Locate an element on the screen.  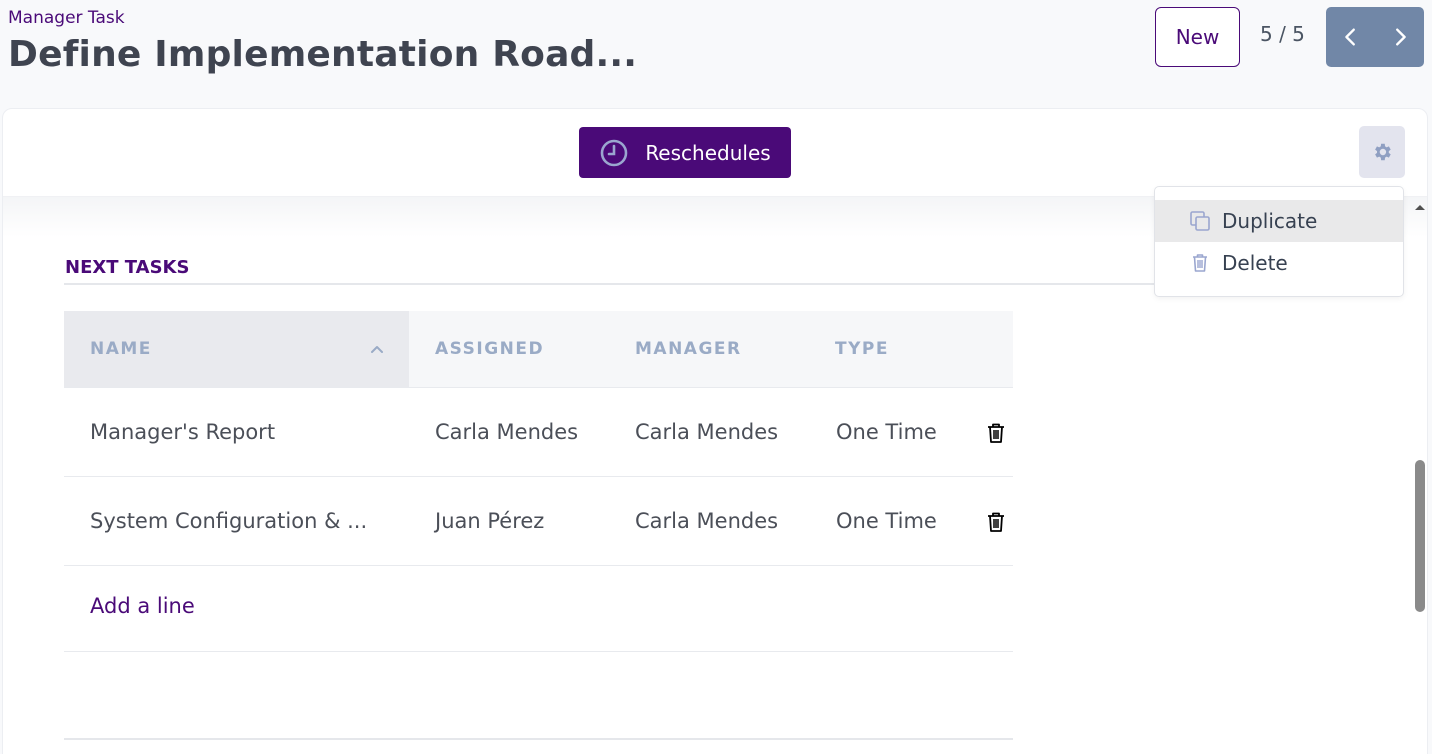
actions-gear-button is located at coordinates (1382, 152).